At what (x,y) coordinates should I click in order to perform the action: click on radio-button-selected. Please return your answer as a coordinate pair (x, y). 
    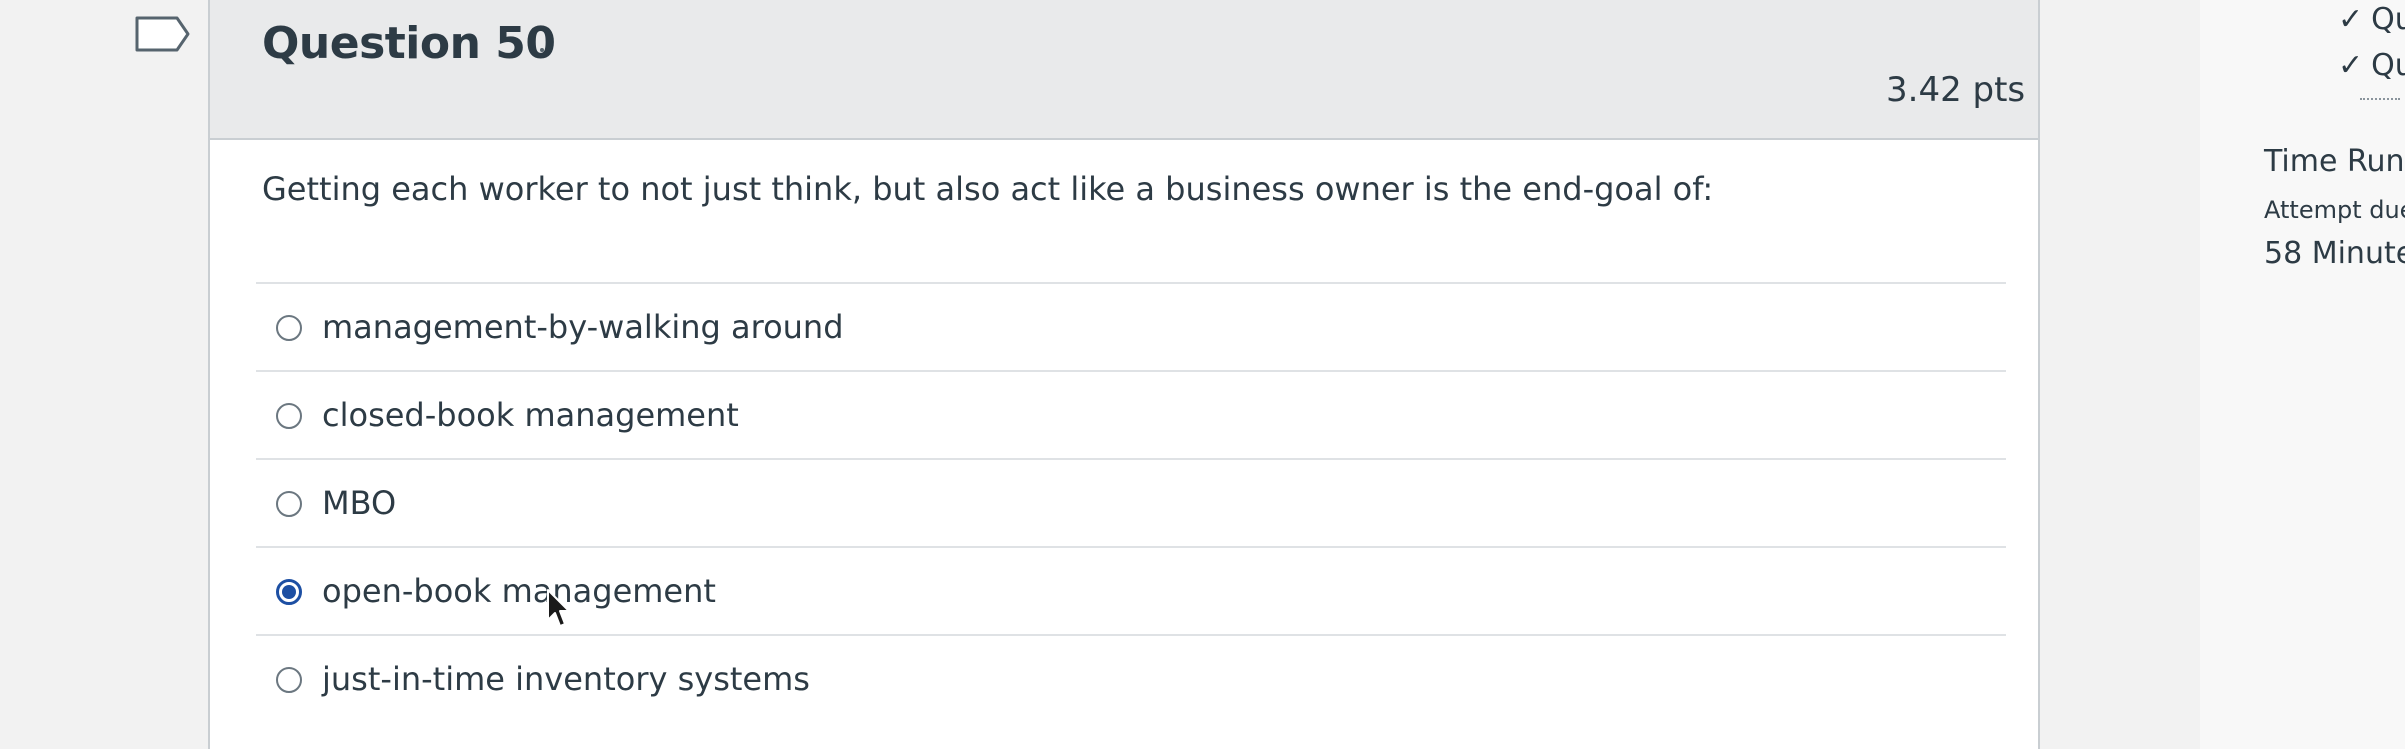
    Looking at the image, I should click on (289, 592).